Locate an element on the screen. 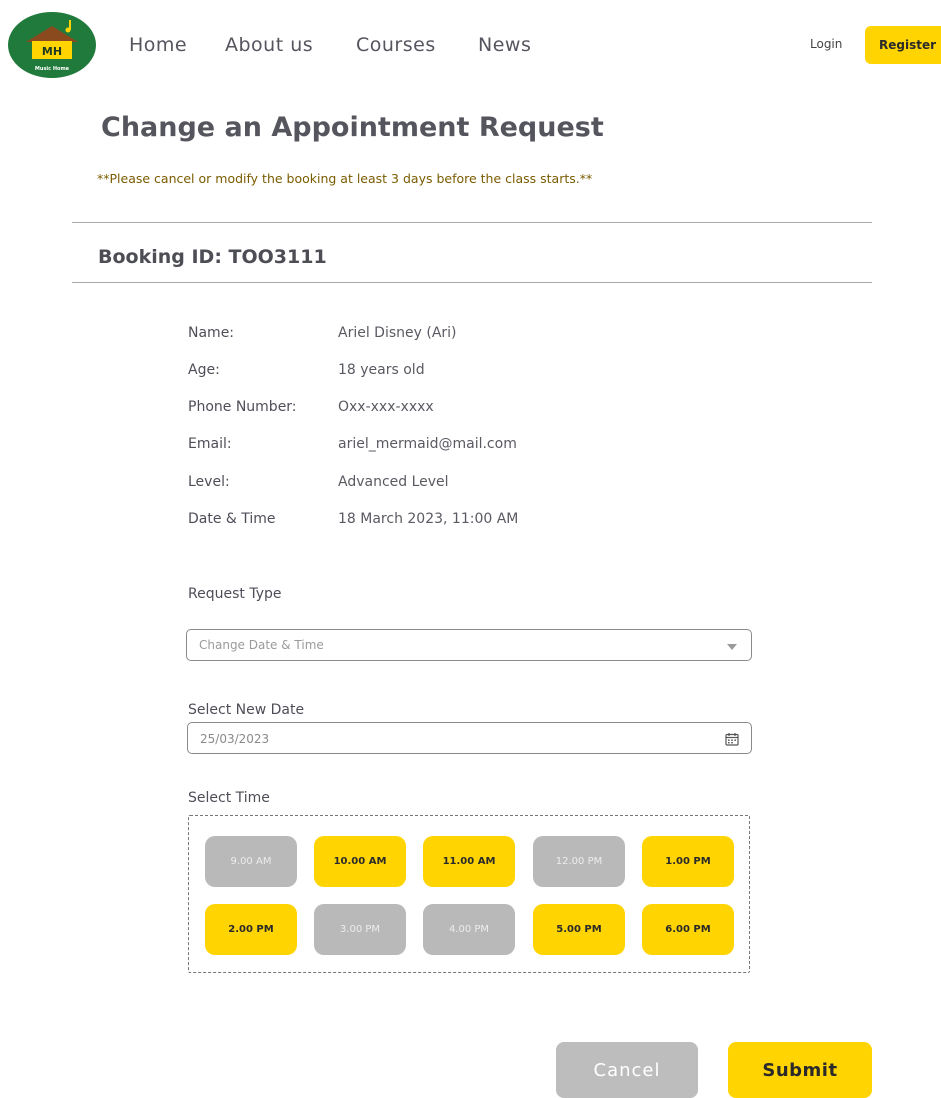  select-time-label: Select Time is located at coordinates (229, 798).